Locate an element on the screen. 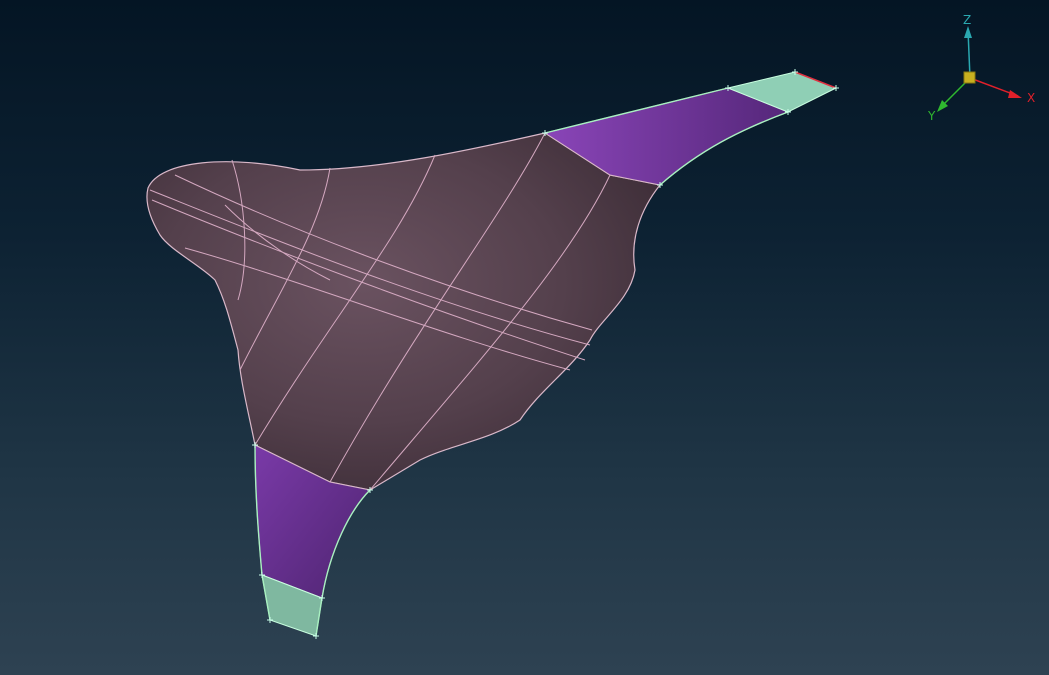 This screenshot has height=675, width=1049. y-axis-label: Y is located at coordinates (931, 116).